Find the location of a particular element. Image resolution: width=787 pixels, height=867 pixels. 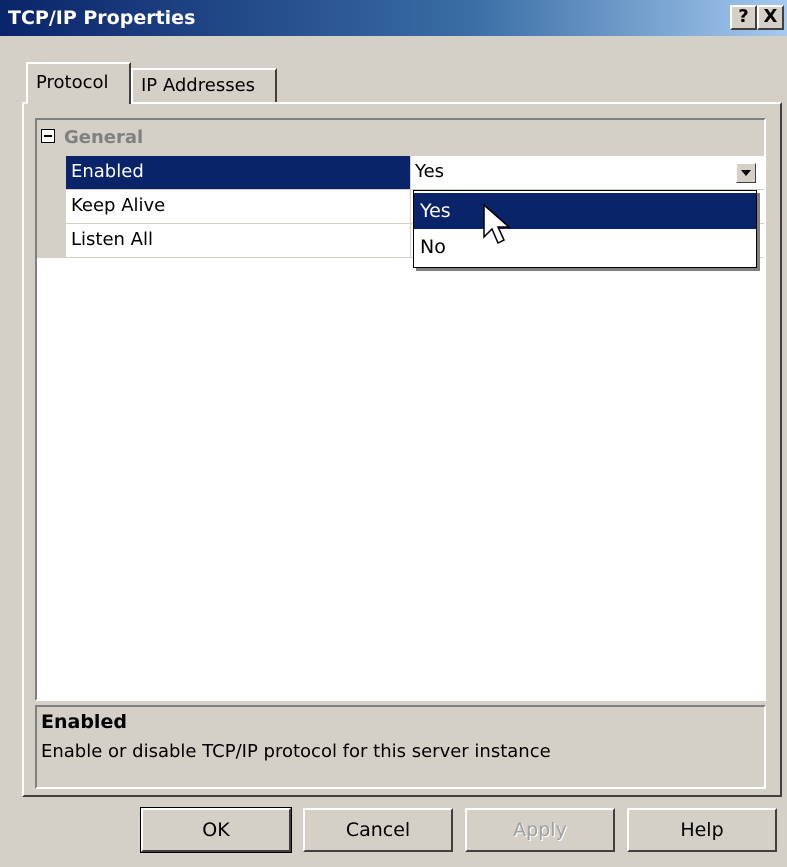

property-value-select: Yes is located at coordinates (587, 173).